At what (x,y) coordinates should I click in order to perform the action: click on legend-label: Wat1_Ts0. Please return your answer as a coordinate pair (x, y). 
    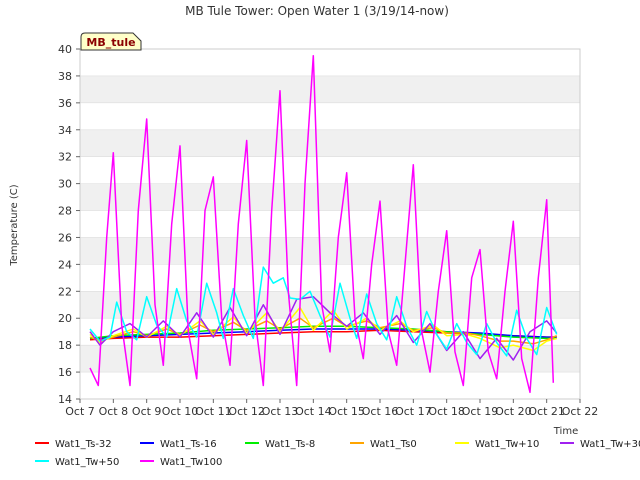
    Looking at the image, I should click on (393, 444).